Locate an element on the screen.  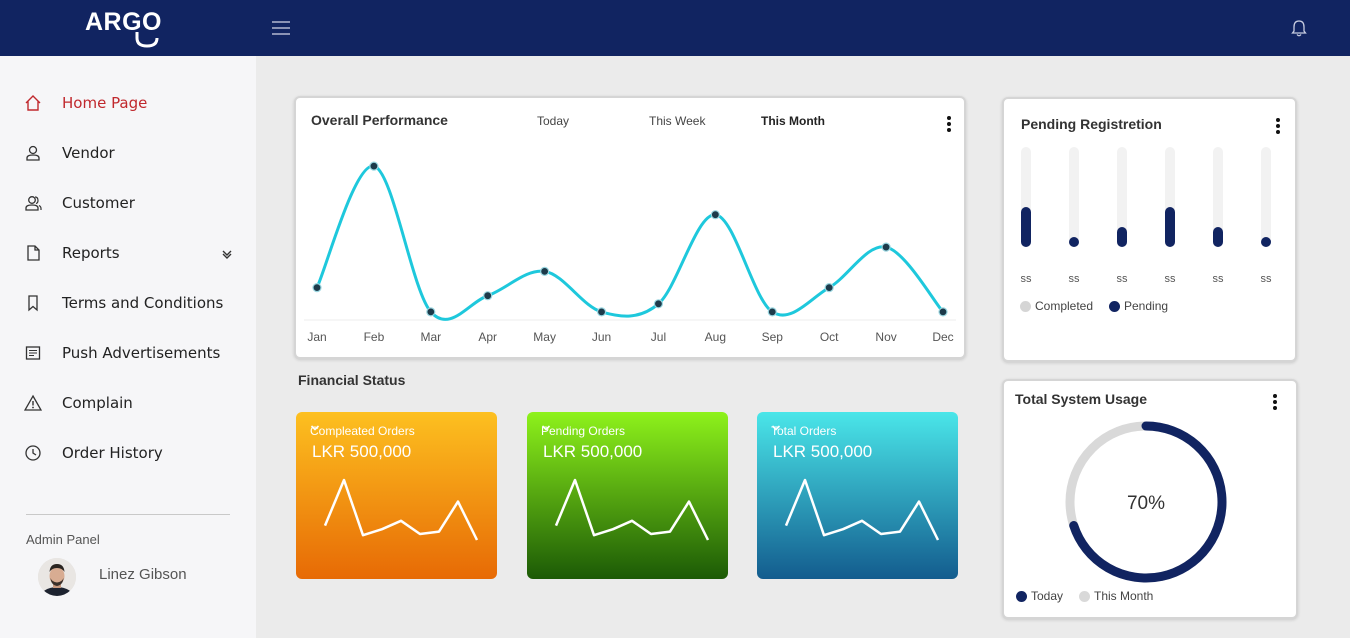
legend-today: Today is located at coordinates (1039, 596).